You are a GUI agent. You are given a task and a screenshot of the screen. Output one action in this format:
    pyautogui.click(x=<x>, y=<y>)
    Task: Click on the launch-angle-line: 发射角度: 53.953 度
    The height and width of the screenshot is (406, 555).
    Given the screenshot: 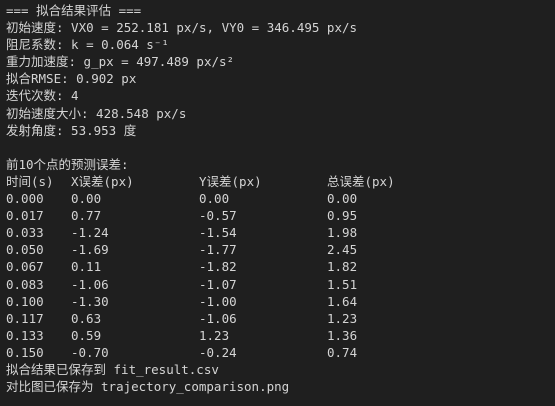 What is the action you would take?
    pyautogui.click(x=71, y=130)
    